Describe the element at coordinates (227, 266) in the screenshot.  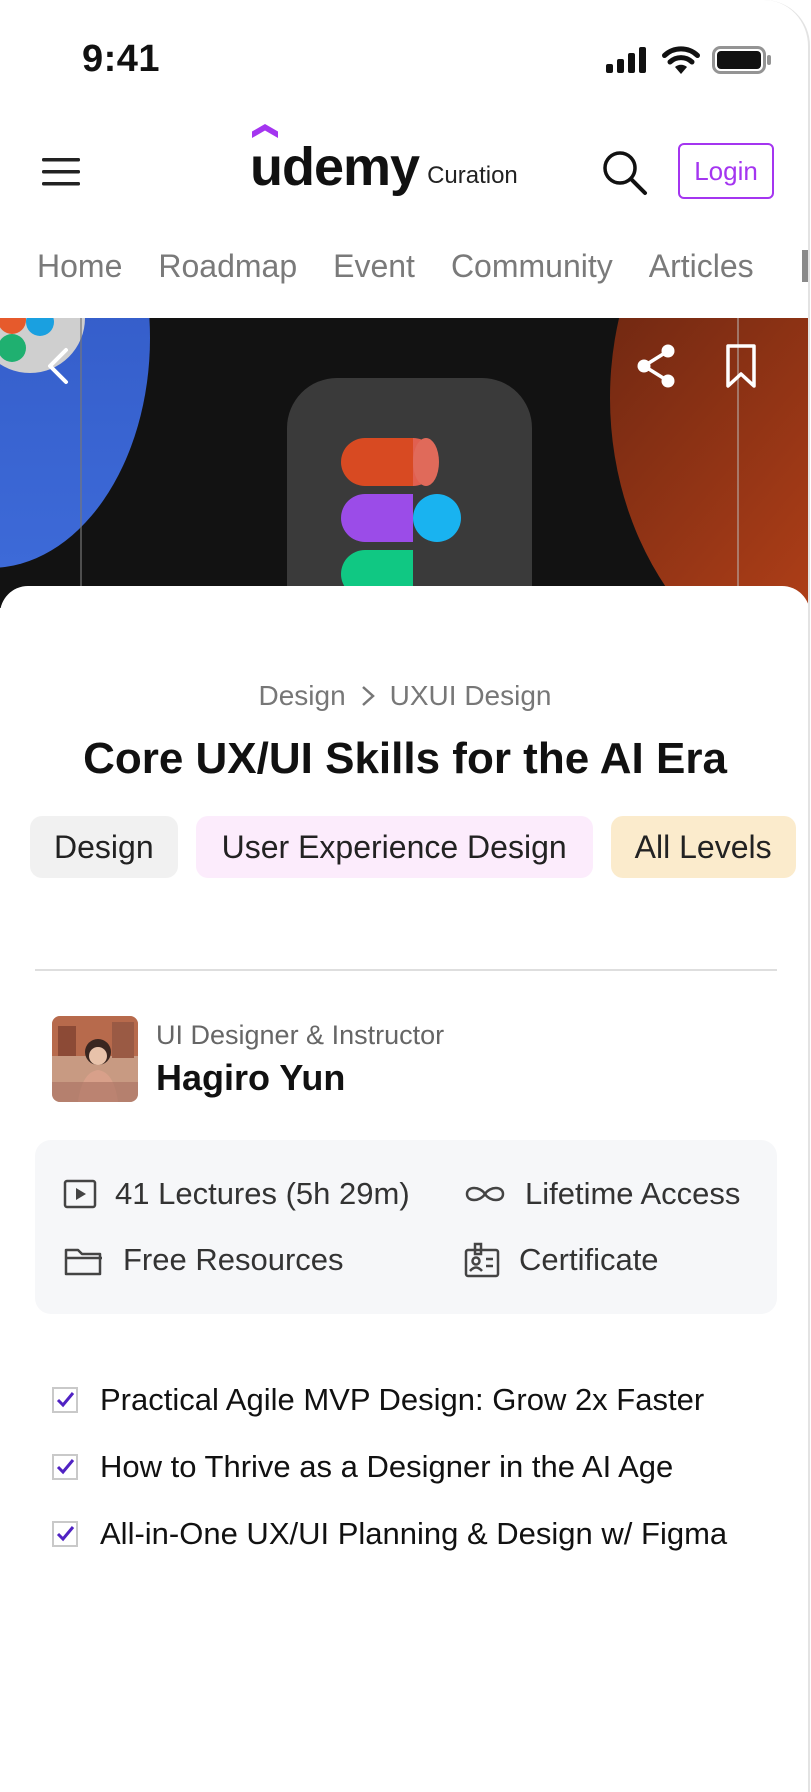
I see `tab-roadmap: Roadmap` at that location.